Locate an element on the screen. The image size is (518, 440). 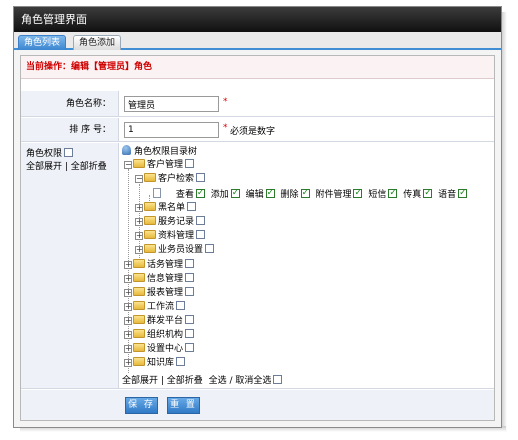
tab-bar: 角色列表 角色添加 is located at coordinates (257, 41).